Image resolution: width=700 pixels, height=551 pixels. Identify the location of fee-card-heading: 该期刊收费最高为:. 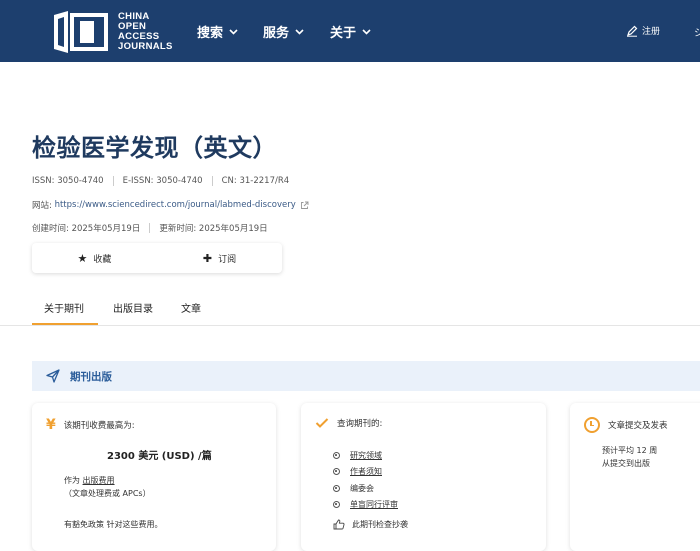
(99, 426).